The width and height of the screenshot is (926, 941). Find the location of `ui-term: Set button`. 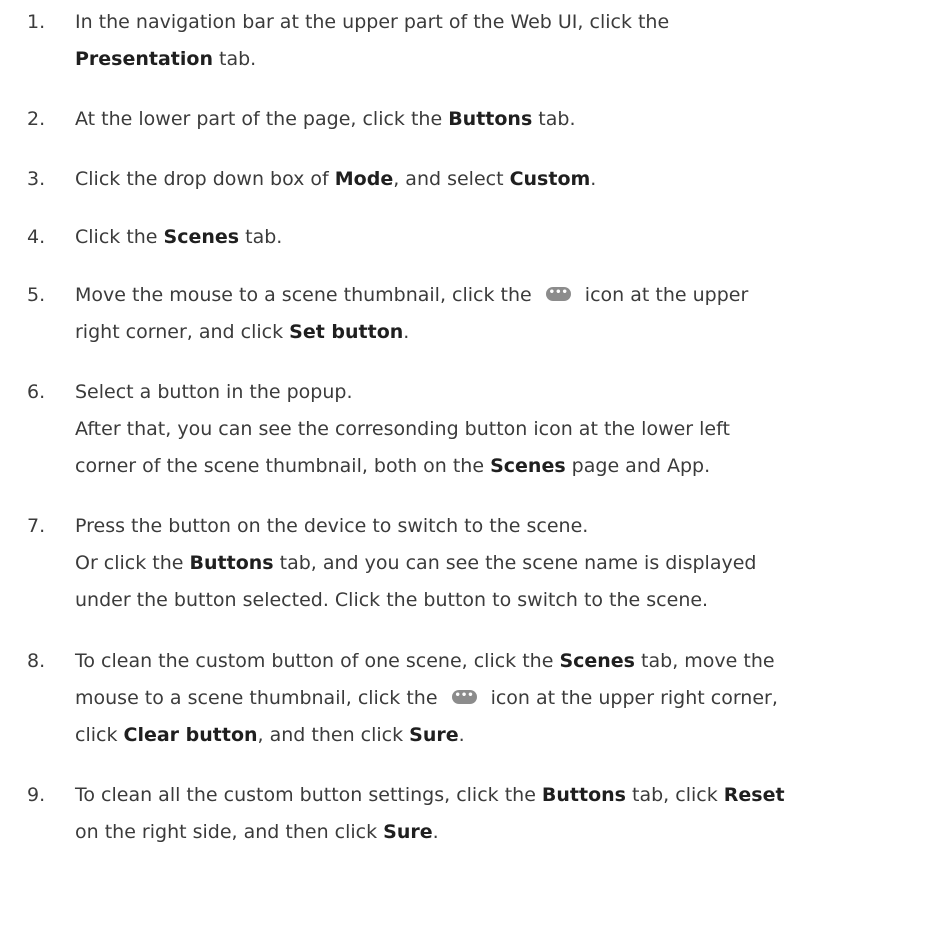

ui-term: Set button is located at coordinates (346, 332).